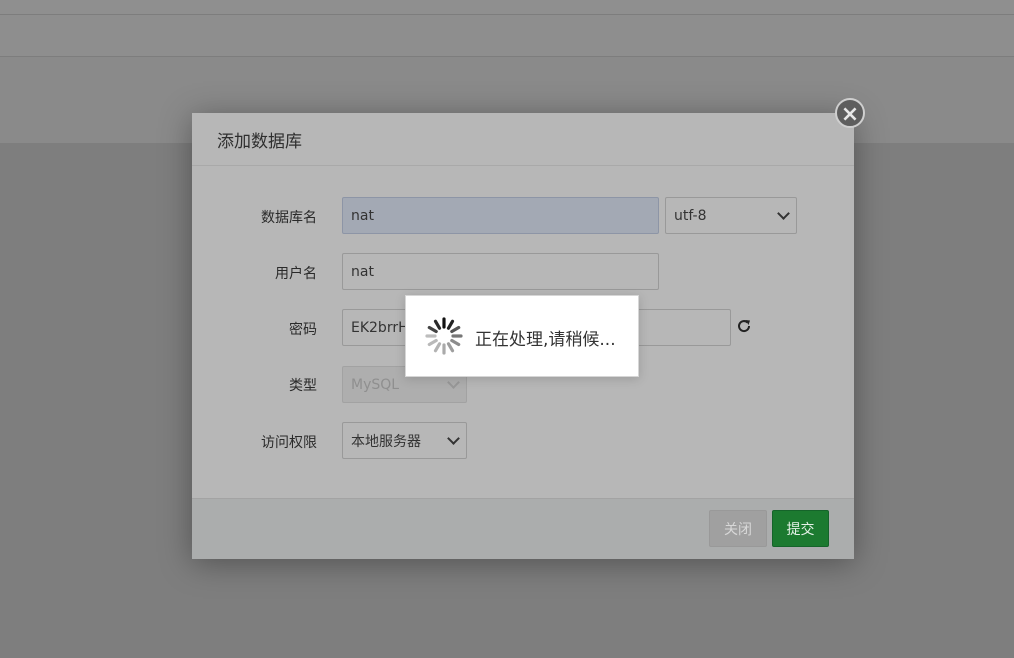 The width and height of the screenshot is (1014, 658). What do you see at coordinates (296, 274) in the screenshot?
I see `username-label: 用户名` at bounding box center [296, 274].